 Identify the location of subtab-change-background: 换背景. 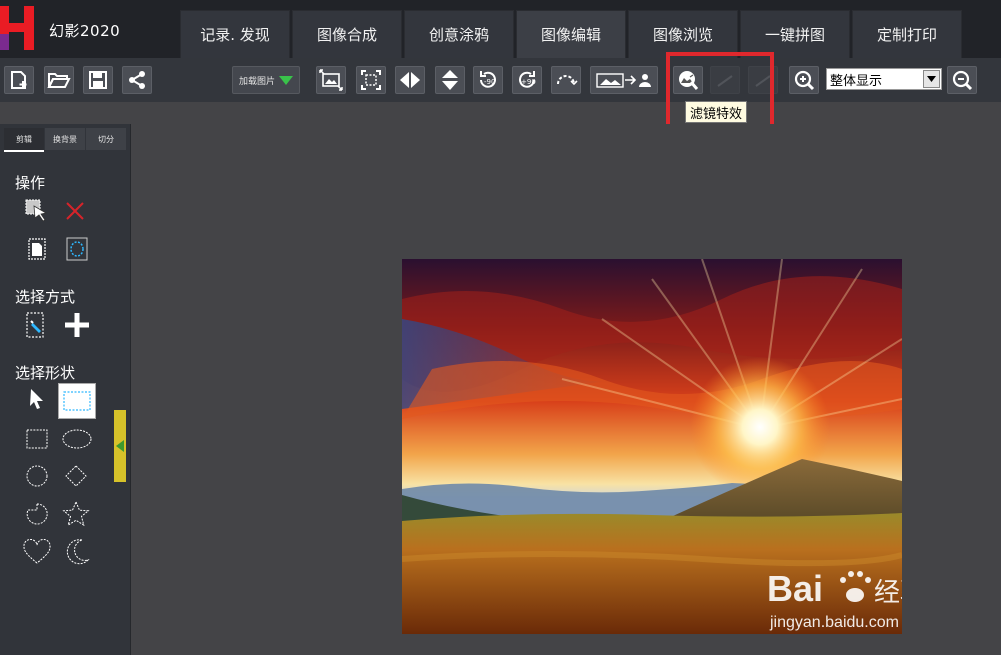
(65, 139).